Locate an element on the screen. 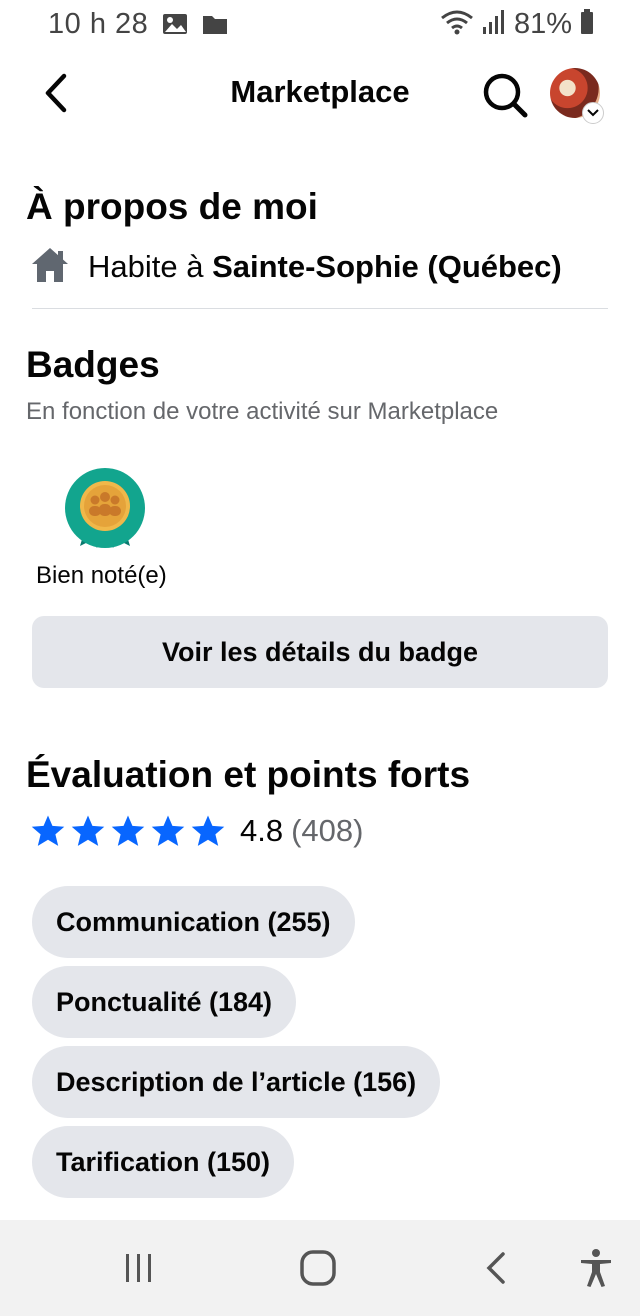 This screenshot has width=640, height=1316. accessibility-button is located at coordinates (596, 1268).